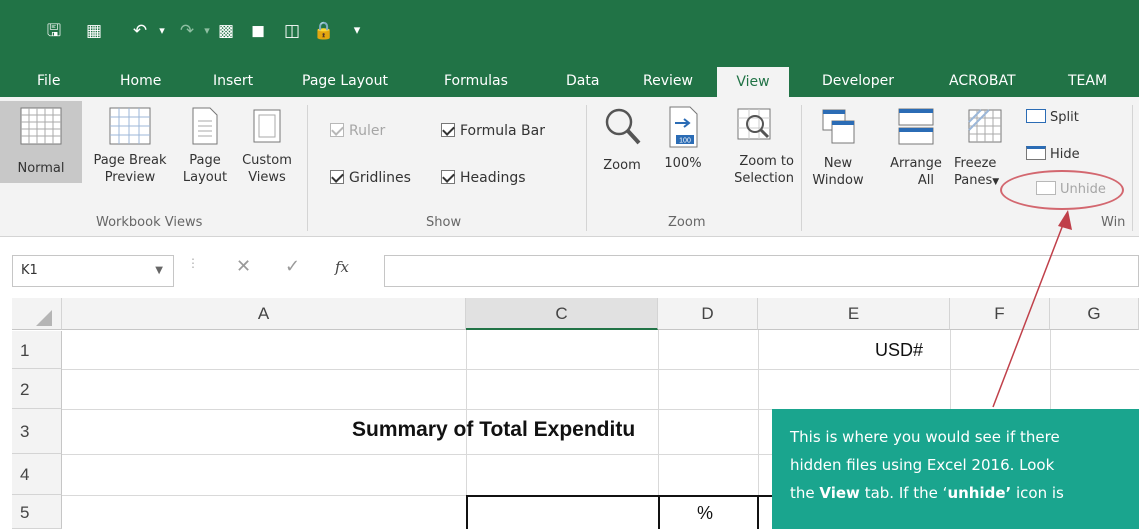 The width and height of the screenshot is (1139, 529). What do you see at coordinates (243, 266) in the screenshot?
I see `cancel-icon: ✕` at bounding box center [243, 266].